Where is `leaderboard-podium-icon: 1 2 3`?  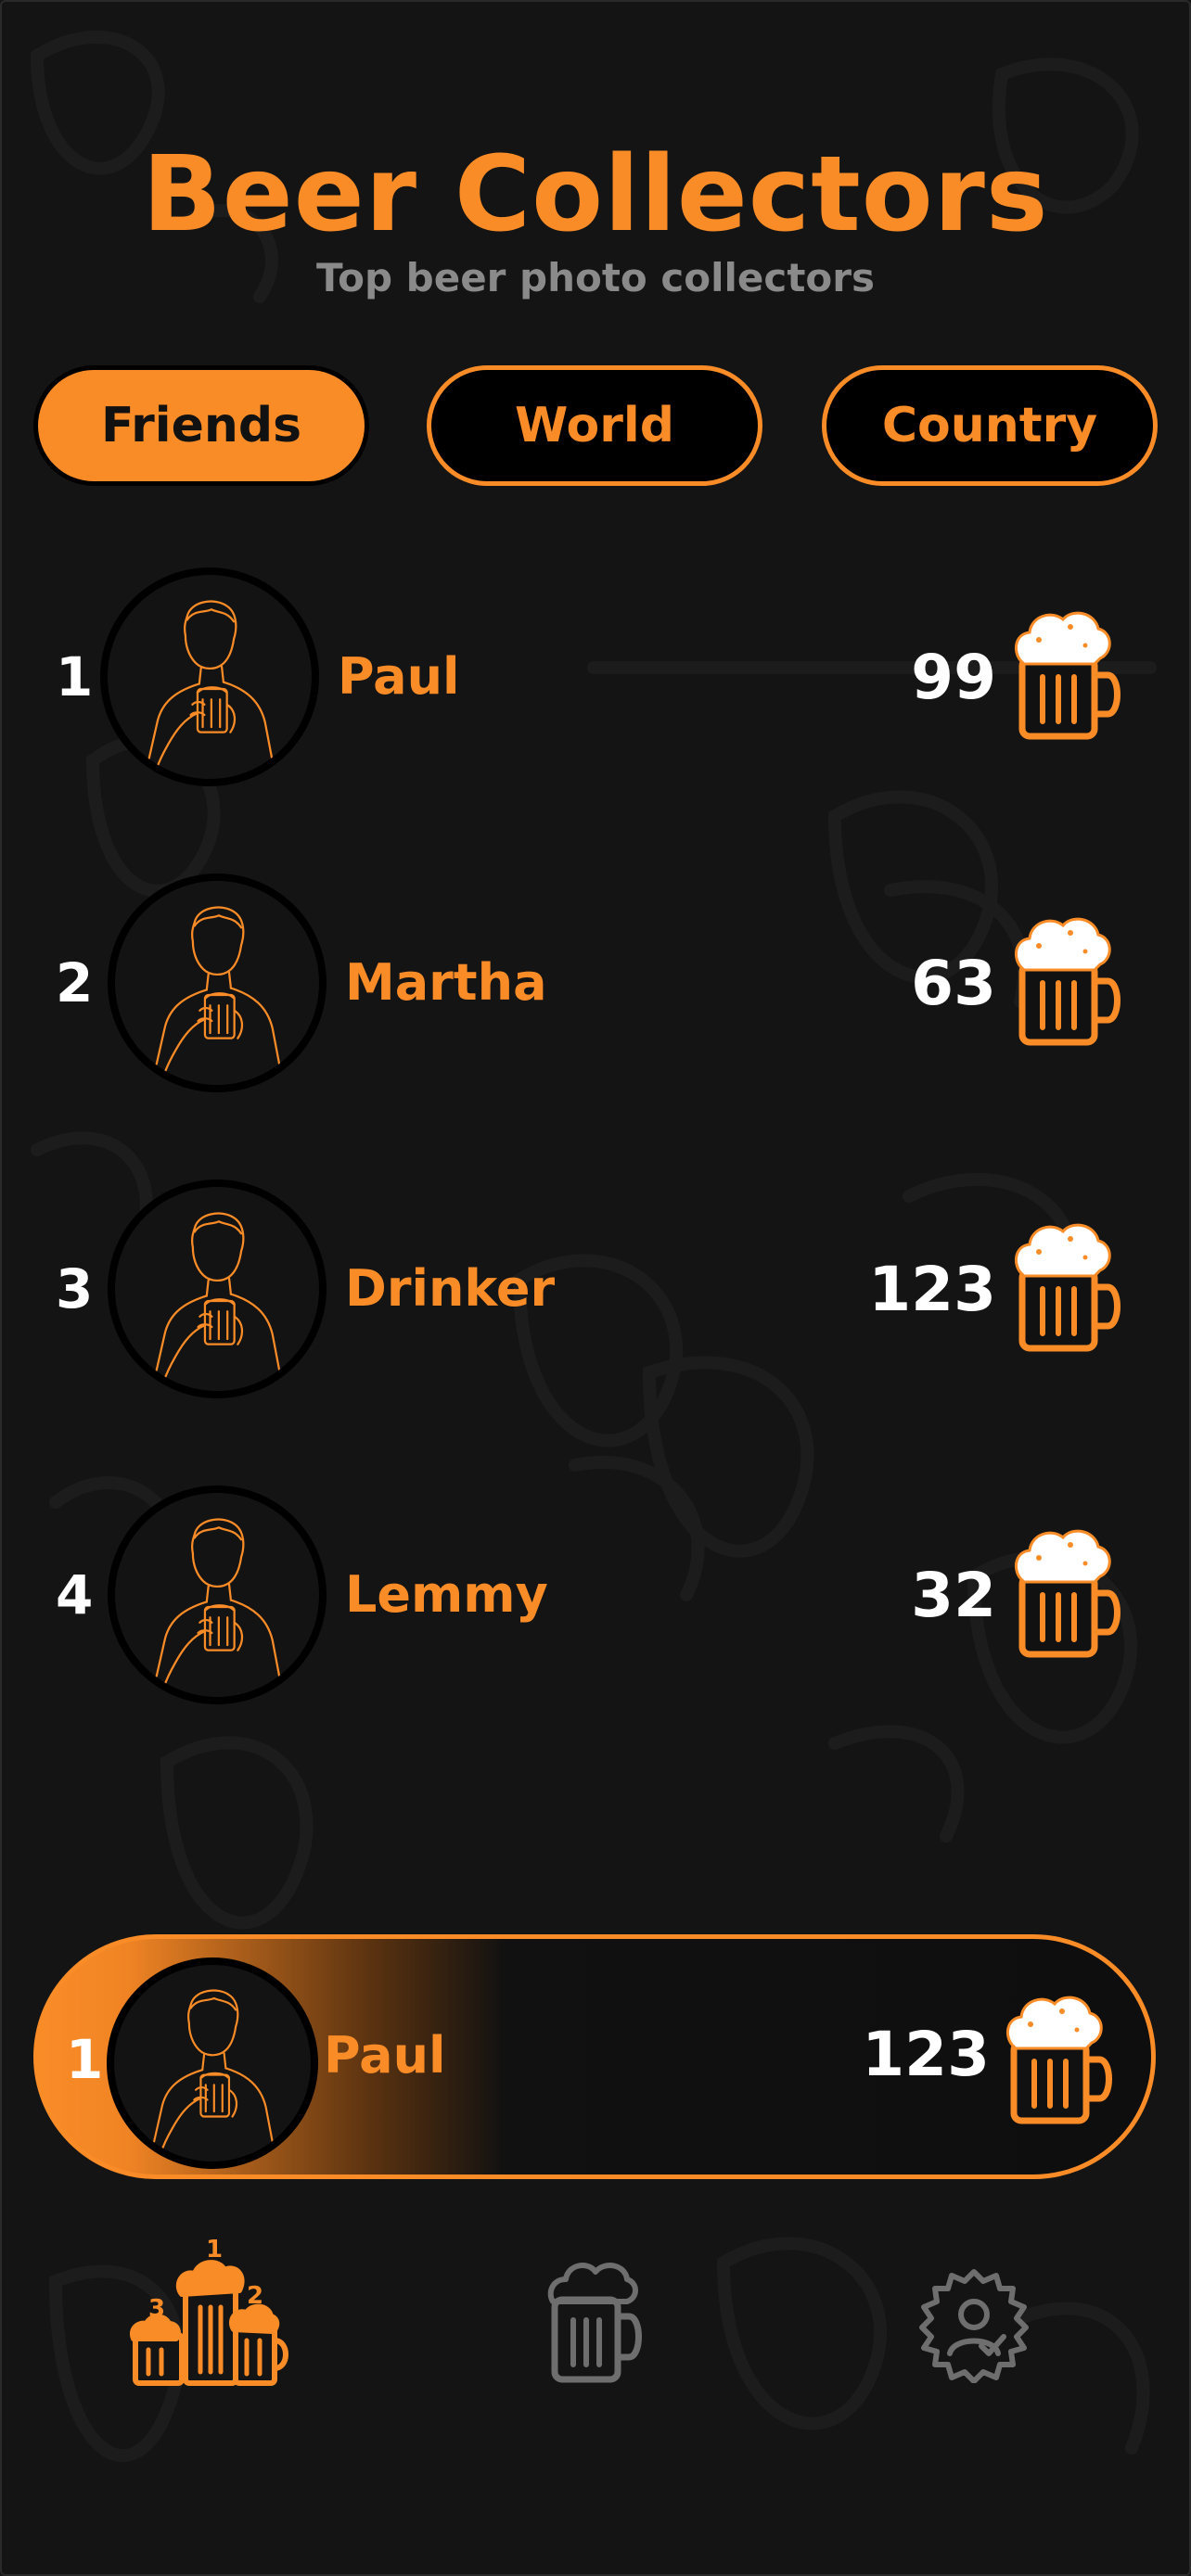
leaderboard-podium-icon: 1 2 3 is located at coordinates (218, 2310).